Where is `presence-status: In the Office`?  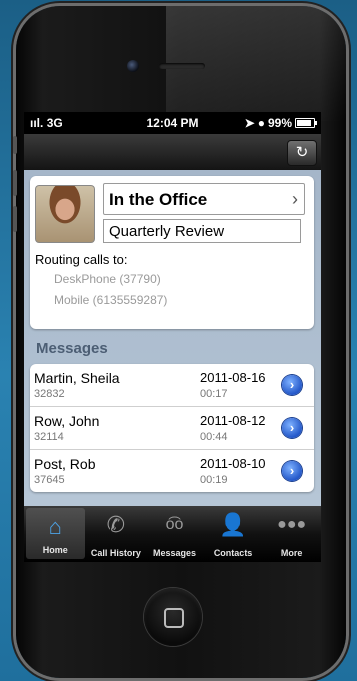
presence-status: In the Office is located at coordinates (158, 199).